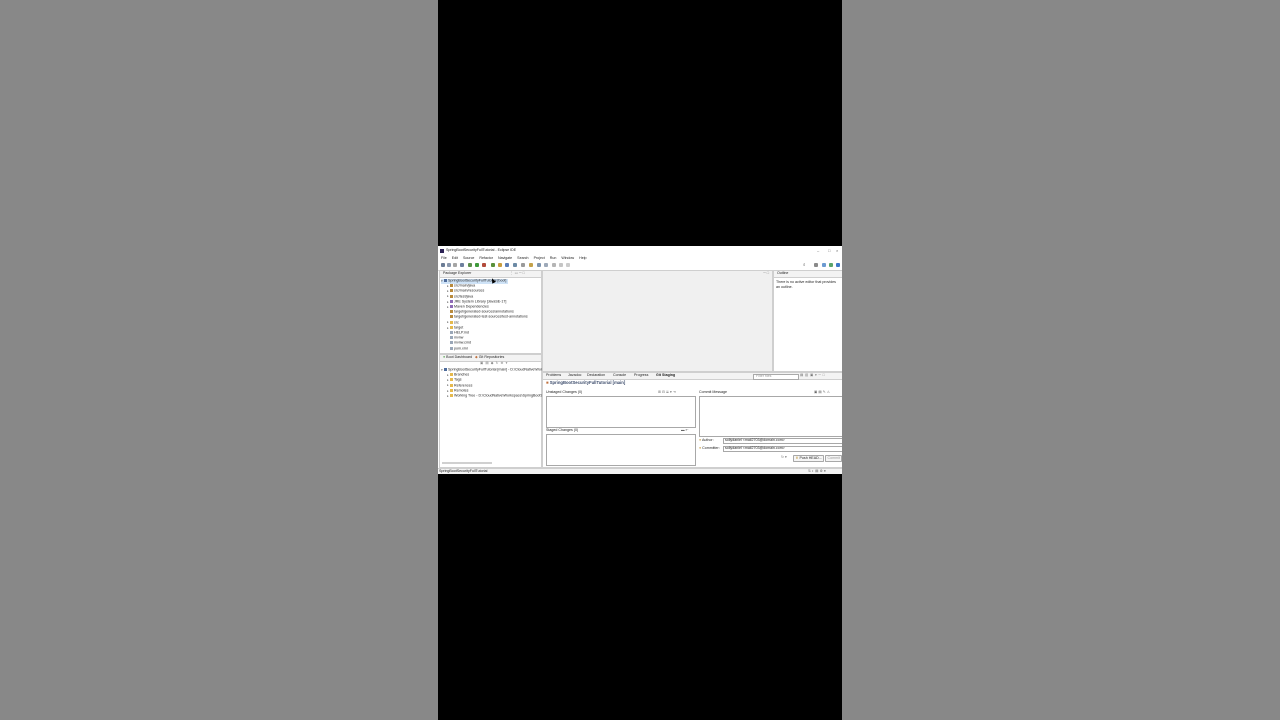 The image size is (1280, 720). What do you see at coordinates (455, 258) in the screenshot?
I see `menu-edit: Edit` at bounding box center [455, 258].